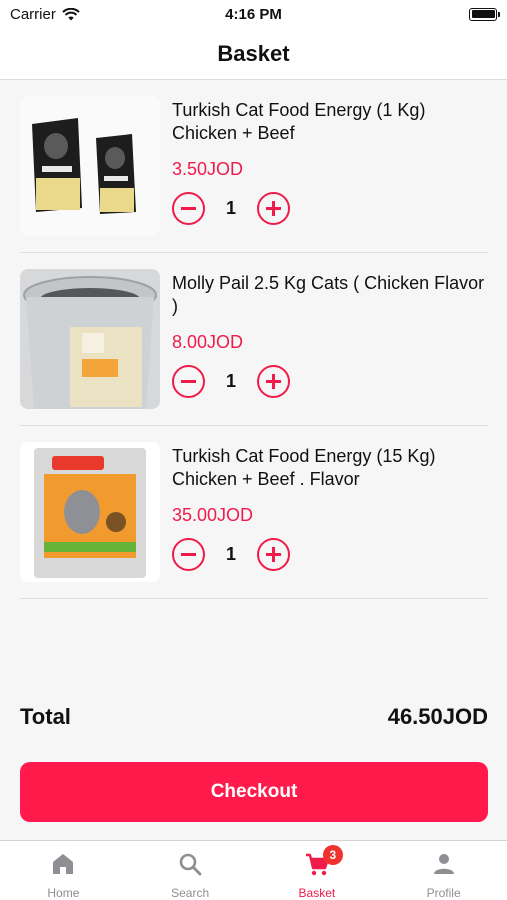 The image size is (507, 900). What do you see at coordinates (332, 855) in the screenshot?
I see `cart-count-badge: 3` at bounding box center [332, 855].